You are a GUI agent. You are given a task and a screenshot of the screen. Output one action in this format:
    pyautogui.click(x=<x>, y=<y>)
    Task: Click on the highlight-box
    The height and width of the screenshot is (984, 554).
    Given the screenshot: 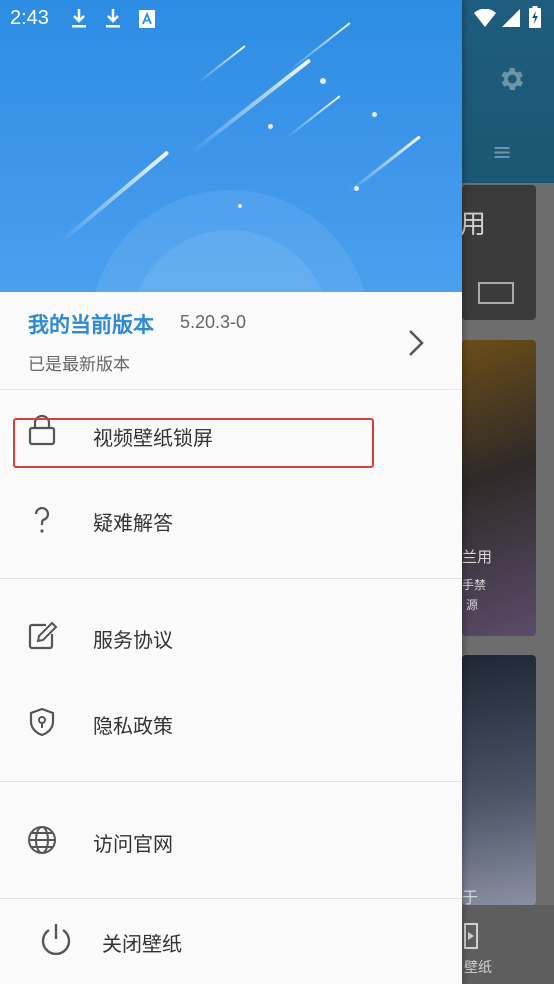 What is the action you would take?
    pyautogui.click(x=193, y=443)
    